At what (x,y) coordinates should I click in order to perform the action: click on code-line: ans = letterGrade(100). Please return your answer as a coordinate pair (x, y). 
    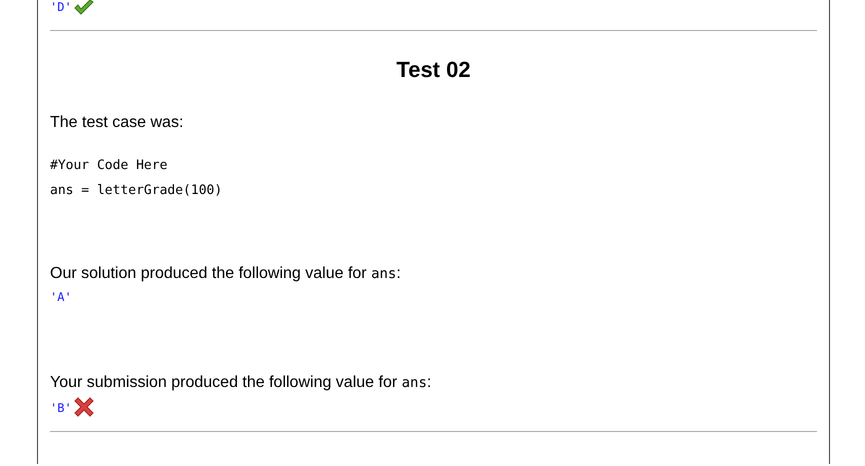
    Looking at the image, I should click on (137, 191).